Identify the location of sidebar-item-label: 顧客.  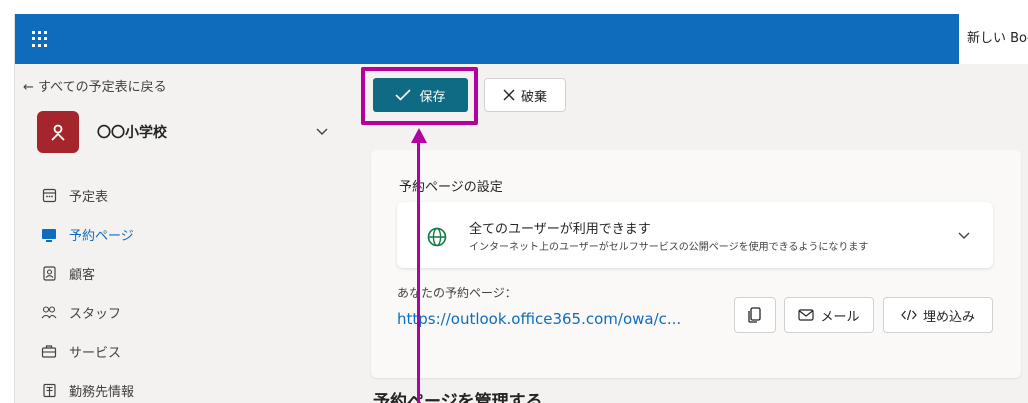
(82, 275).